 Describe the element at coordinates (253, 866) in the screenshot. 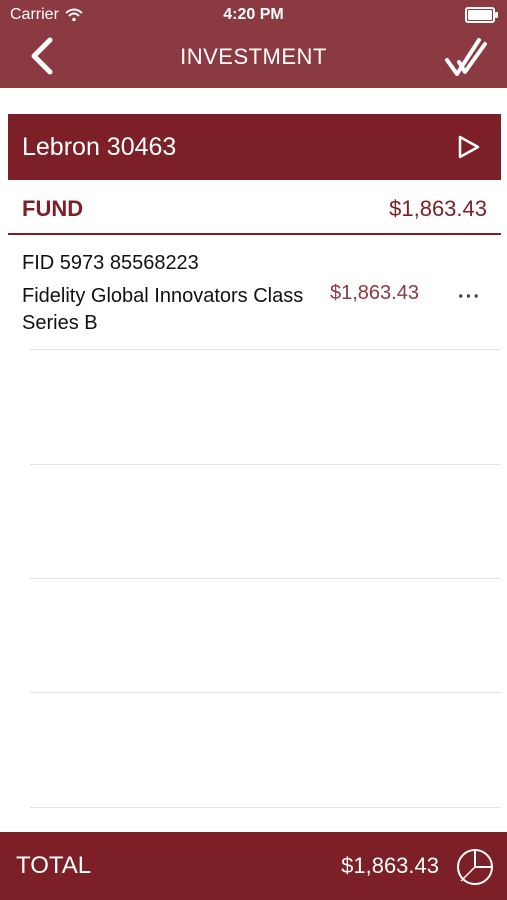

I see `total-footer: TOTAL $1,863.43` at that location.